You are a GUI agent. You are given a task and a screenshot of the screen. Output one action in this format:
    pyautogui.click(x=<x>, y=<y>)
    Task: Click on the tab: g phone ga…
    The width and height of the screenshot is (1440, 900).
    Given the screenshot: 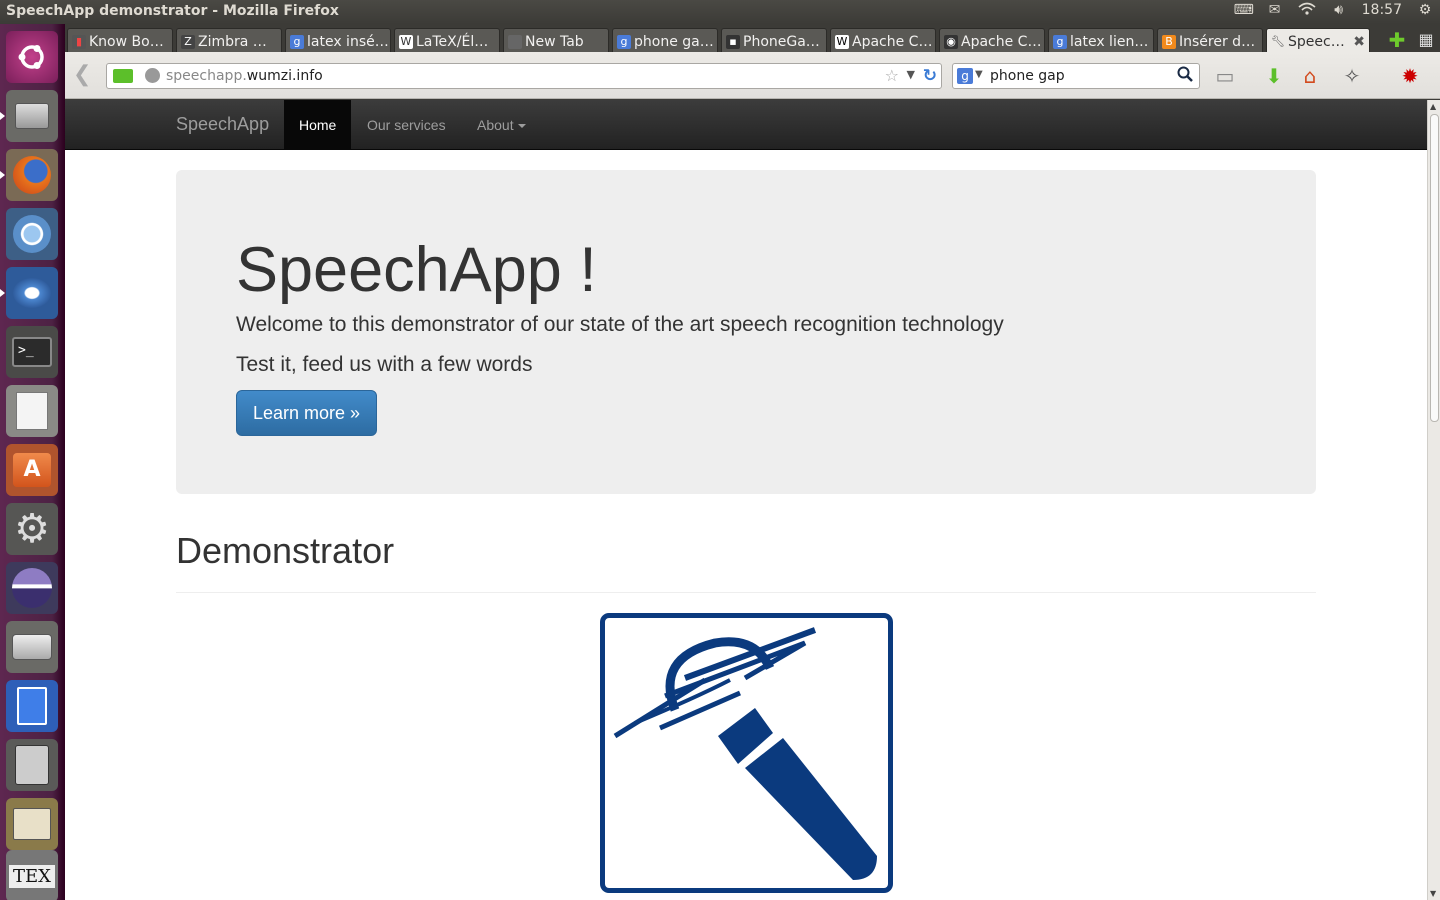 What is the action you would take?
    pyautogui.click(x=665, y=40)
    